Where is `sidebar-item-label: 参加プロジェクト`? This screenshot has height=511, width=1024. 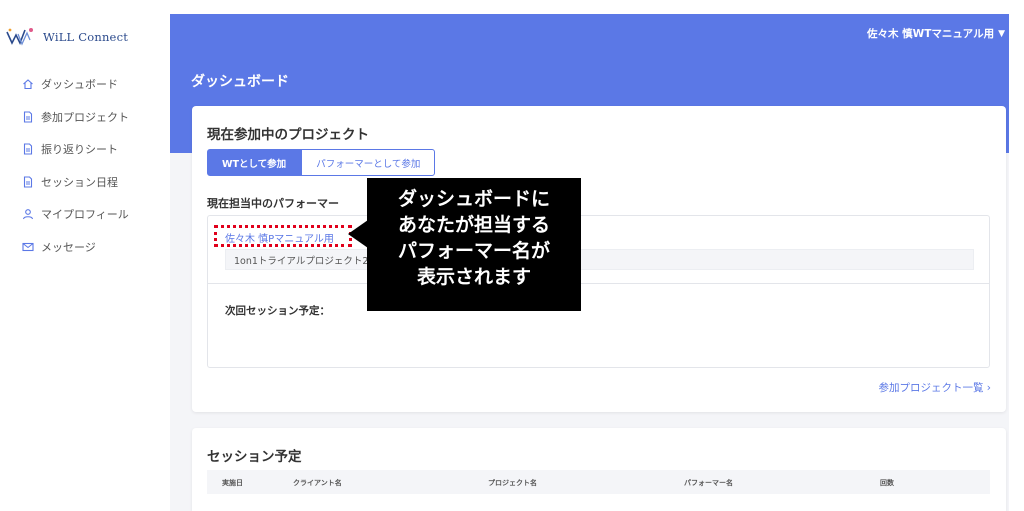 sidebar-item-label: 参加プロジェクト is located at coordinates (85, 117).